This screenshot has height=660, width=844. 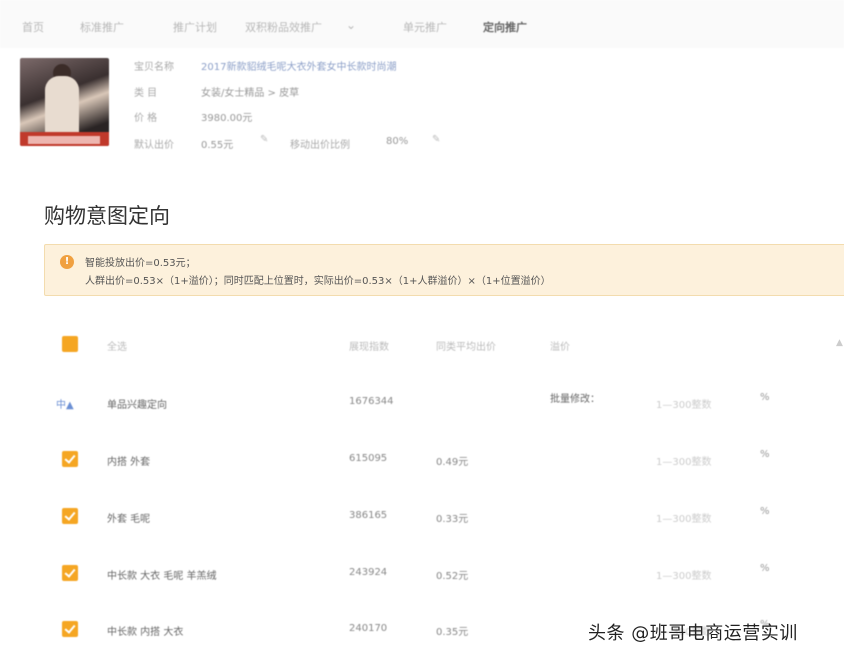 I want to click on header-index: 展现指数, so click(x=369, y=347).